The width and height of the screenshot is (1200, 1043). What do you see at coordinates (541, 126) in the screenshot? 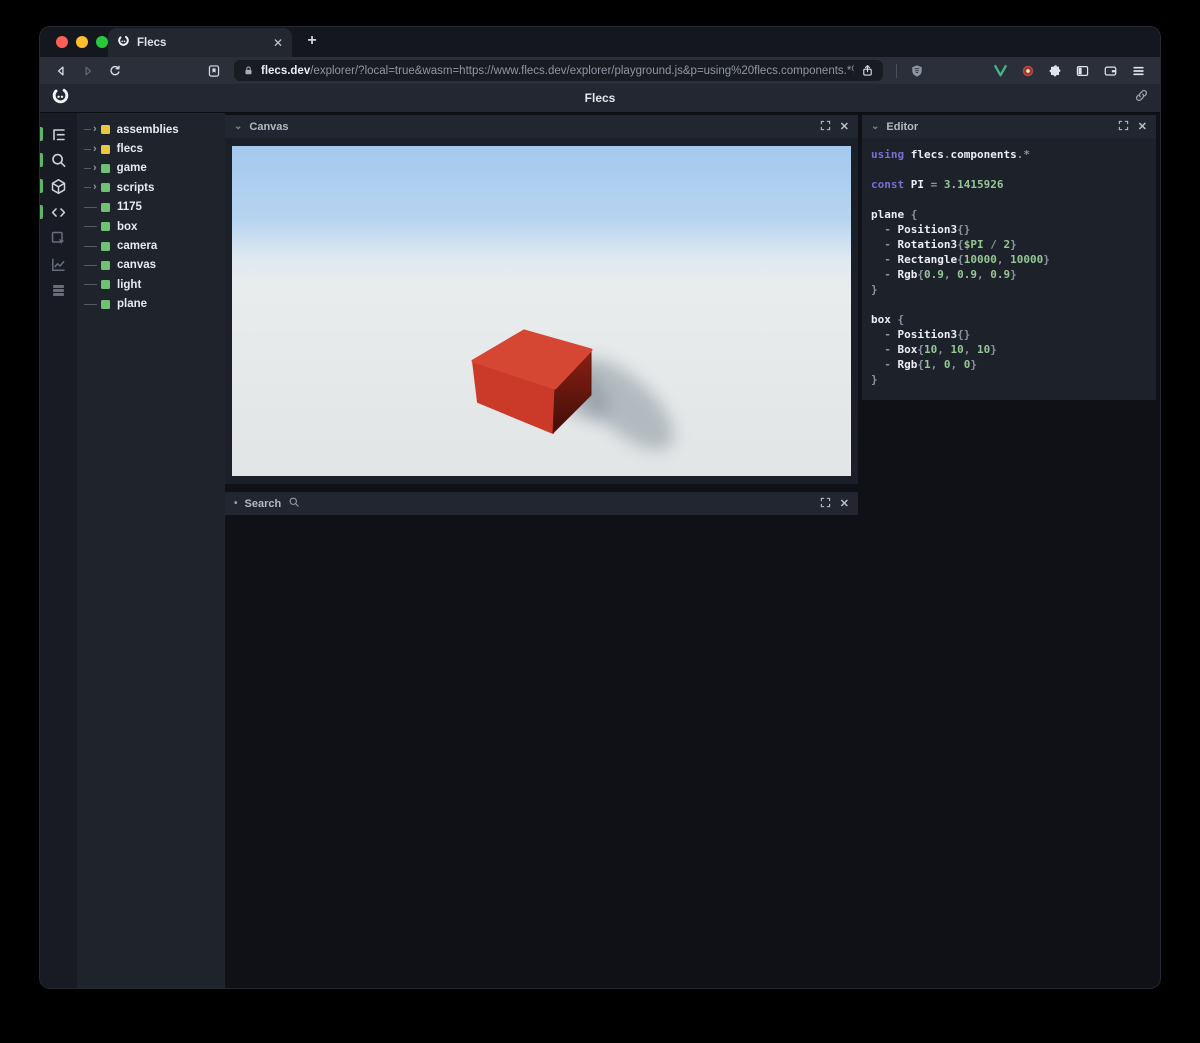
I see `canvas-panel-header: ⌄ Canvas ✕` at bounding box center [541, 126].